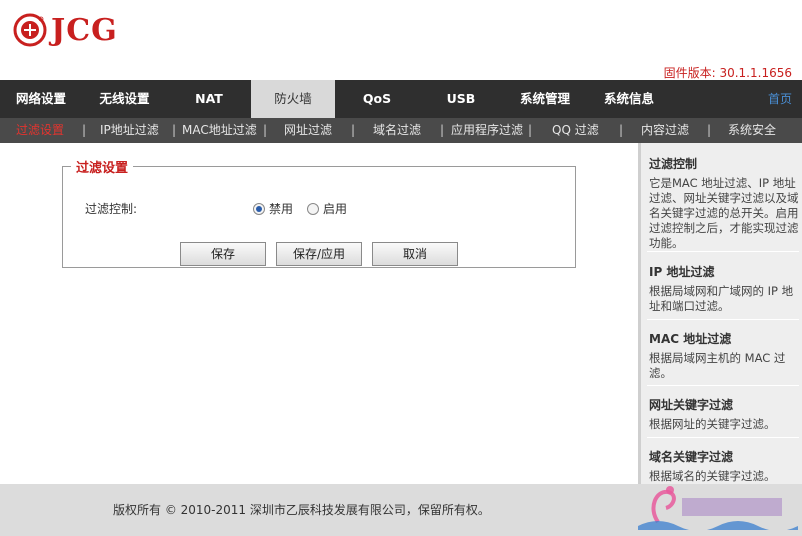 This screenshot has width=802, height=536. Describe the element at coordinates (281, 208) in the screenshot. I see `disable-radio-label: 禁用` at that location.